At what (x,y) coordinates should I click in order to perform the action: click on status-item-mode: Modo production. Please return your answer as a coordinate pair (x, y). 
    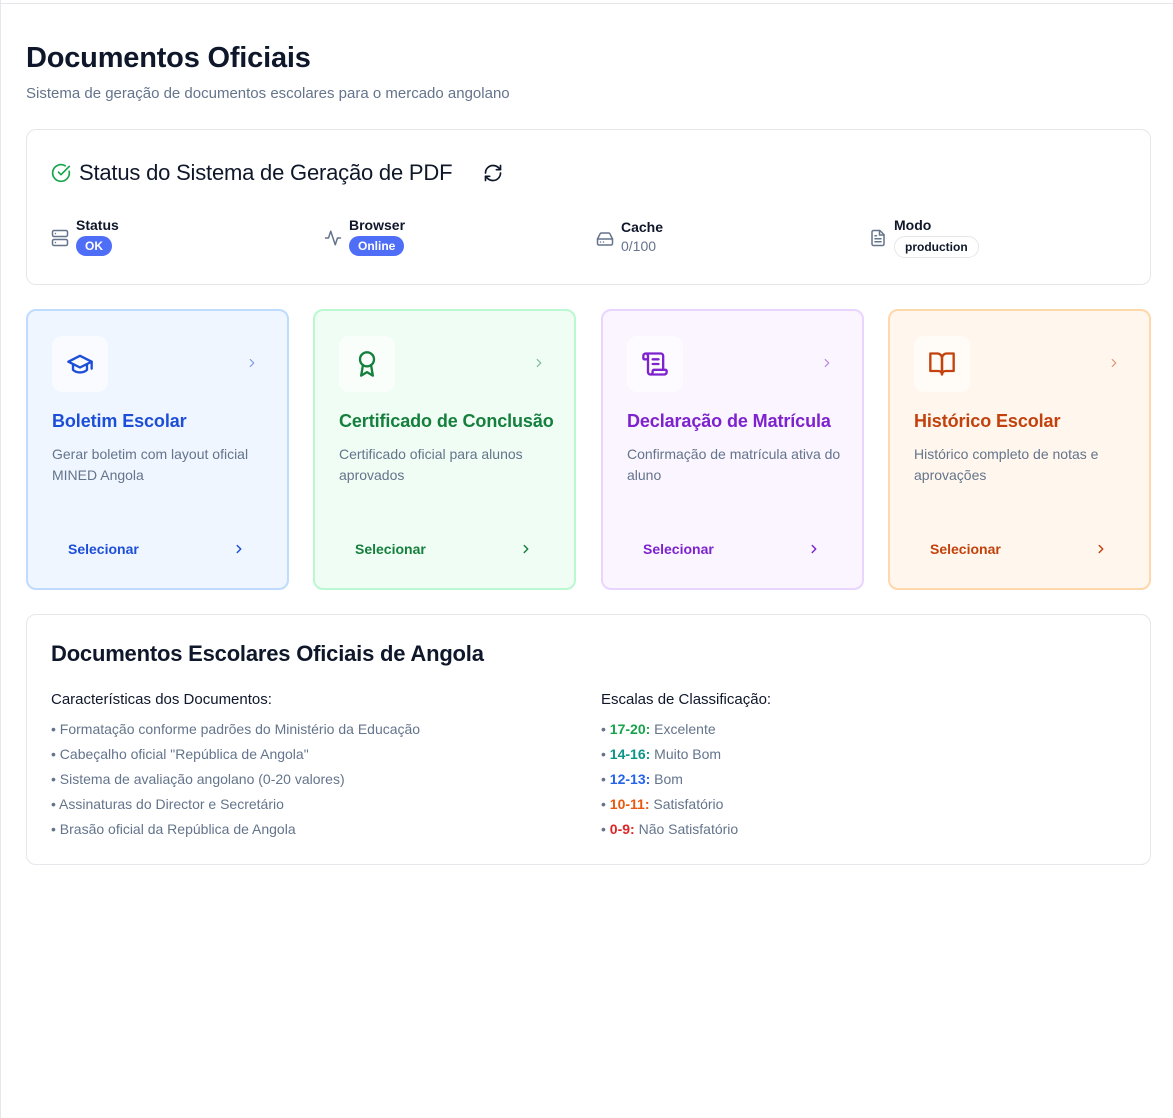
    Looking at the image, I should click on (924, 237).